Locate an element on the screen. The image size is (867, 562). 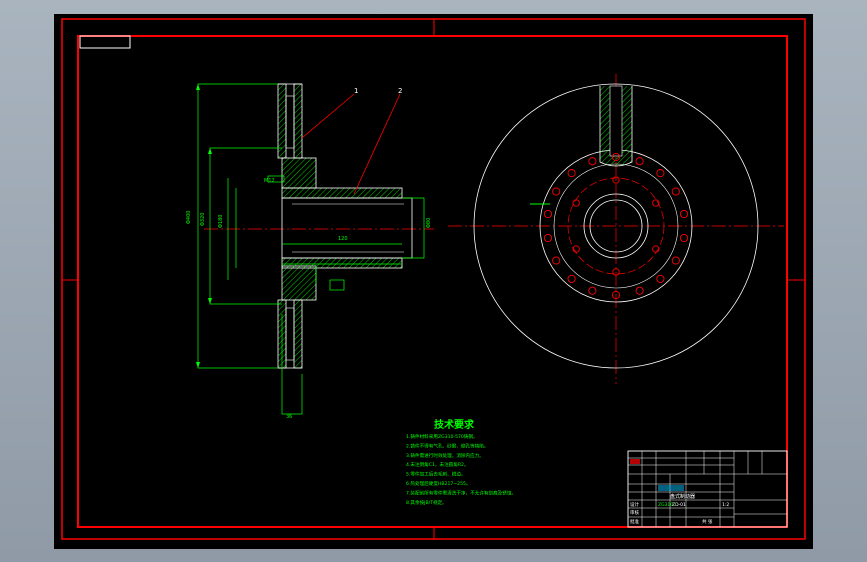
tech-requirement-line: 5.零件加工后去毛刺、锐边。 is located at coordinates (436, 474).